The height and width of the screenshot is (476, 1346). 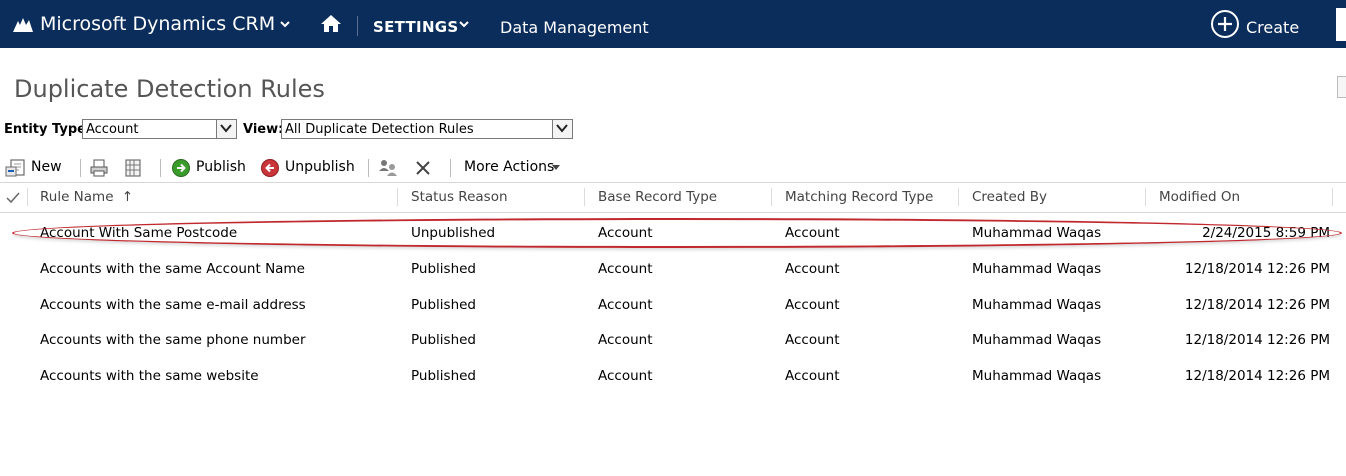 What do you see at coordinates (673, 212) in the screenshot?
I see `grid-header-border` at bounding box center [673, 212].